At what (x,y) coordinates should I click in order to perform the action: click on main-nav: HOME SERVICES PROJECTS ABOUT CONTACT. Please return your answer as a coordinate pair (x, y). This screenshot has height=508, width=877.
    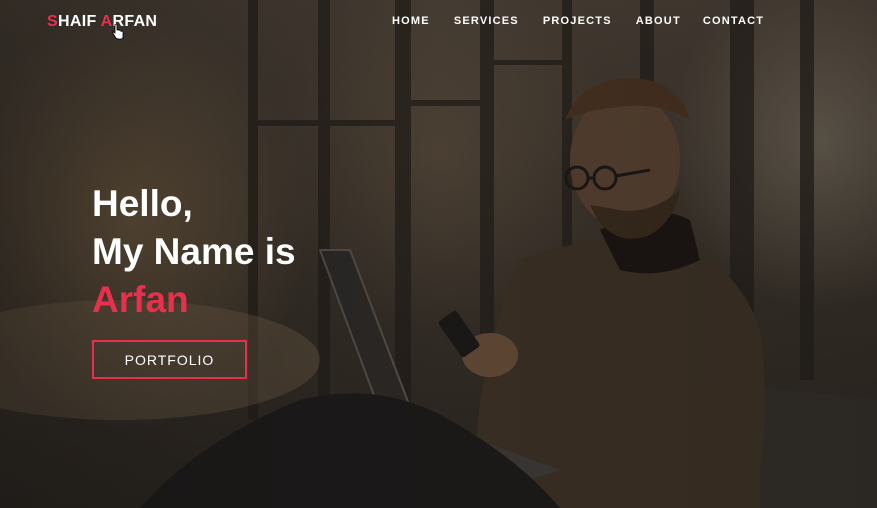
    Looking at the image, I should click on (578, 21).